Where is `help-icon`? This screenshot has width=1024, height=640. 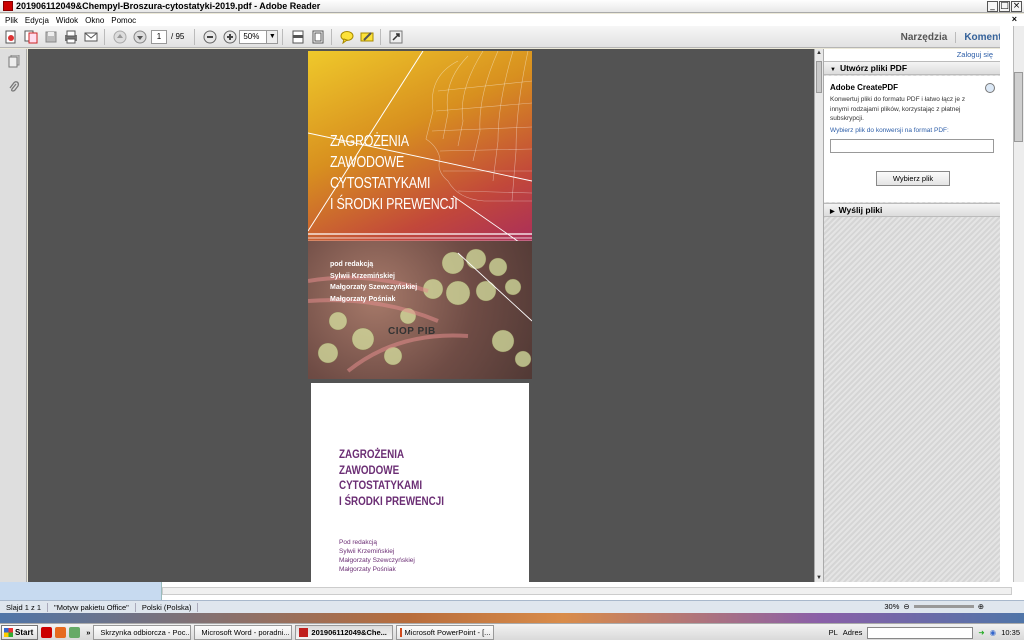 help-icon is located at coordinates (990, 88).